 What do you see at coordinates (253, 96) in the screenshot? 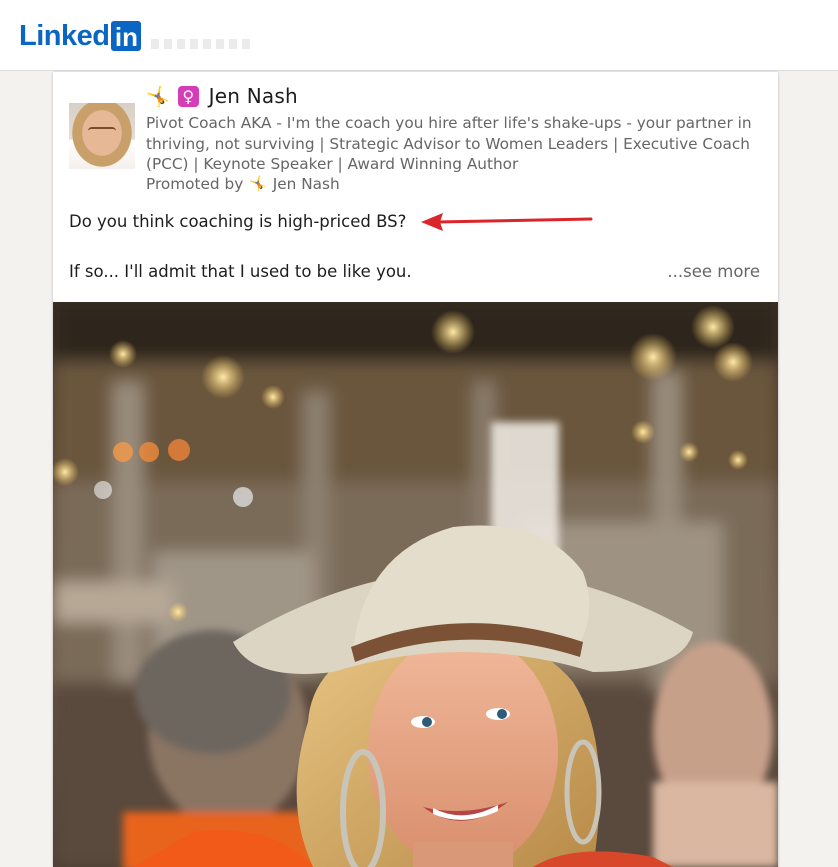
I see `author-name: Jen Nash` at bounding box center [253, 96].